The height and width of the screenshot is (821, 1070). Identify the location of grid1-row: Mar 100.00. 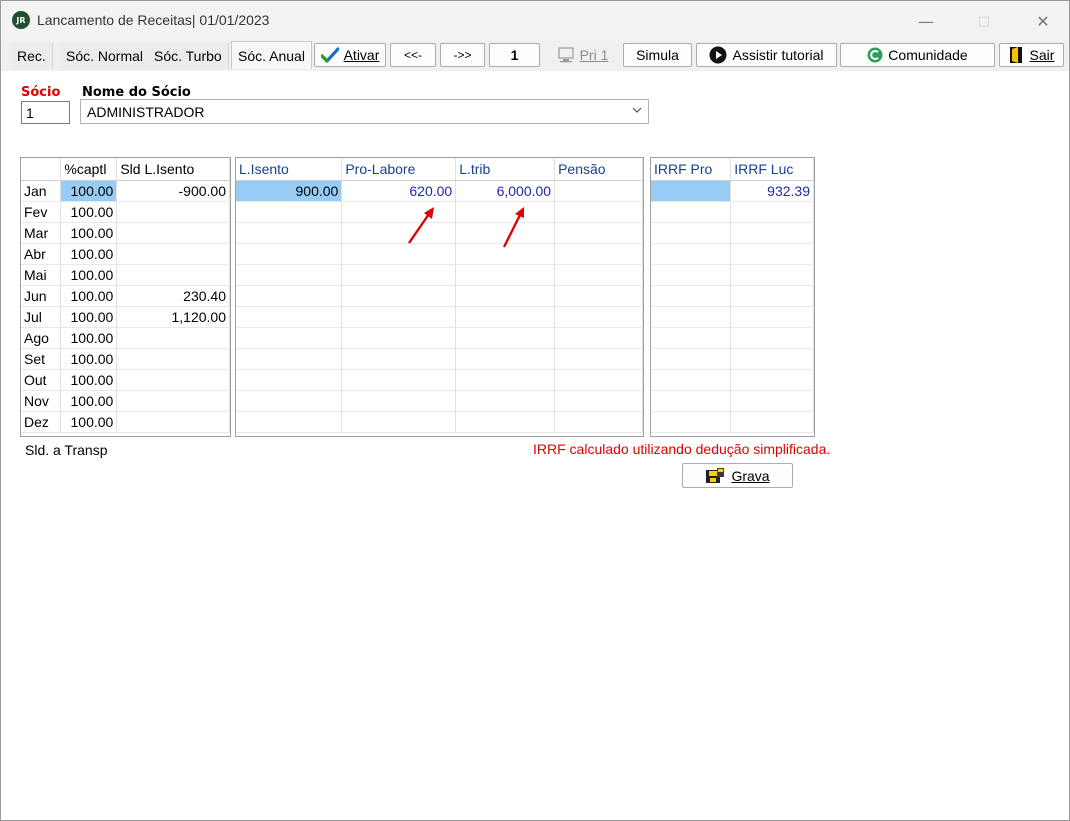
(125, 233).